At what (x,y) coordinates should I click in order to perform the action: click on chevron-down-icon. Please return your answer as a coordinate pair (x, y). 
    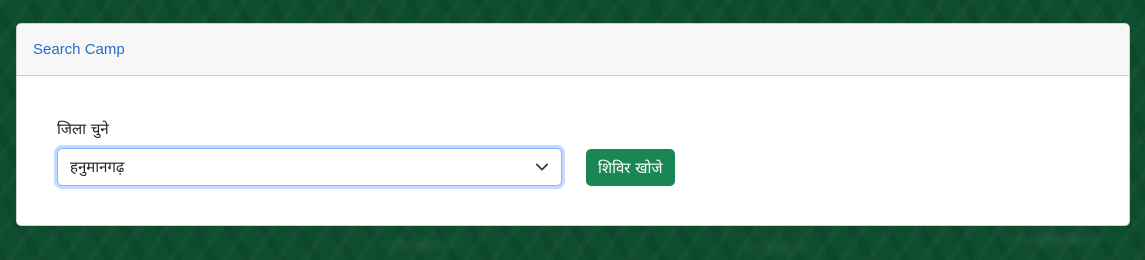
    Looking at the image, I should click on (542, 167).